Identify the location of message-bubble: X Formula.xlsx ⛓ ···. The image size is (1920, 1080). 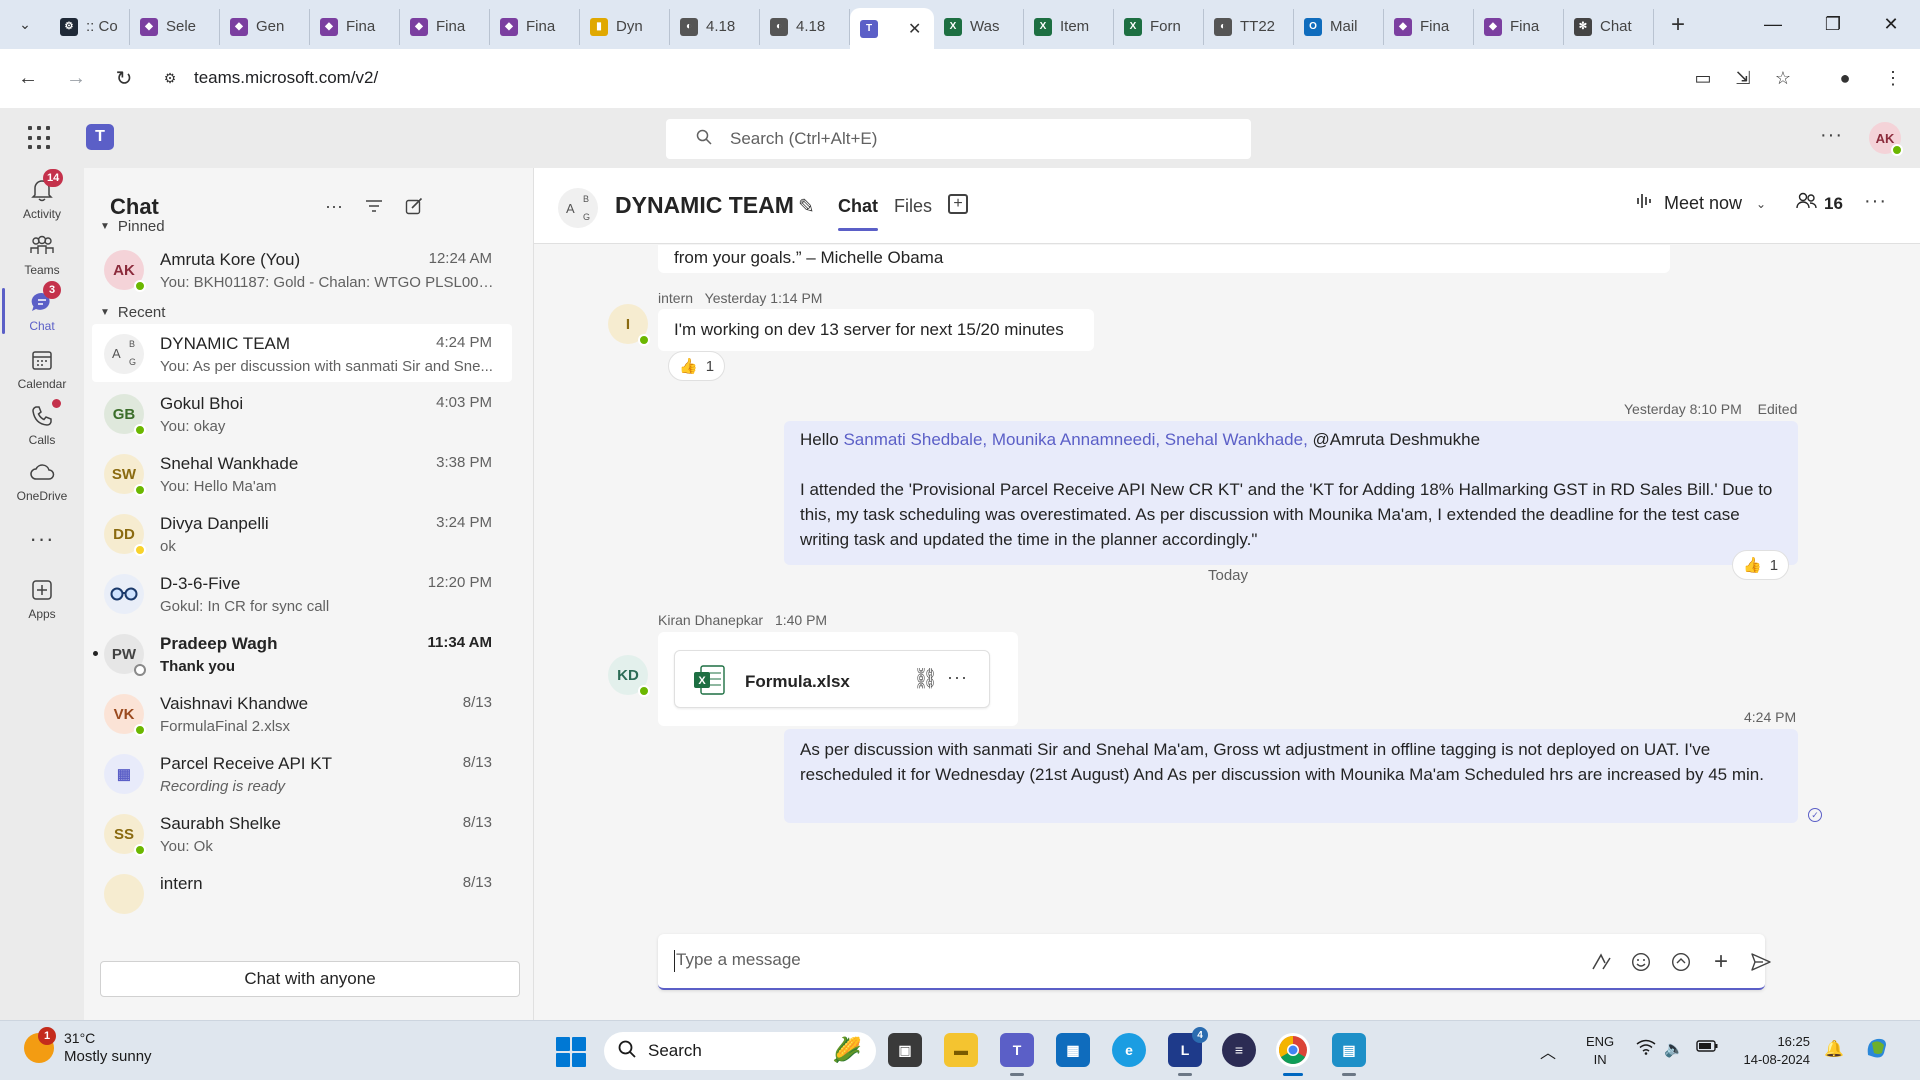
(838, 679).